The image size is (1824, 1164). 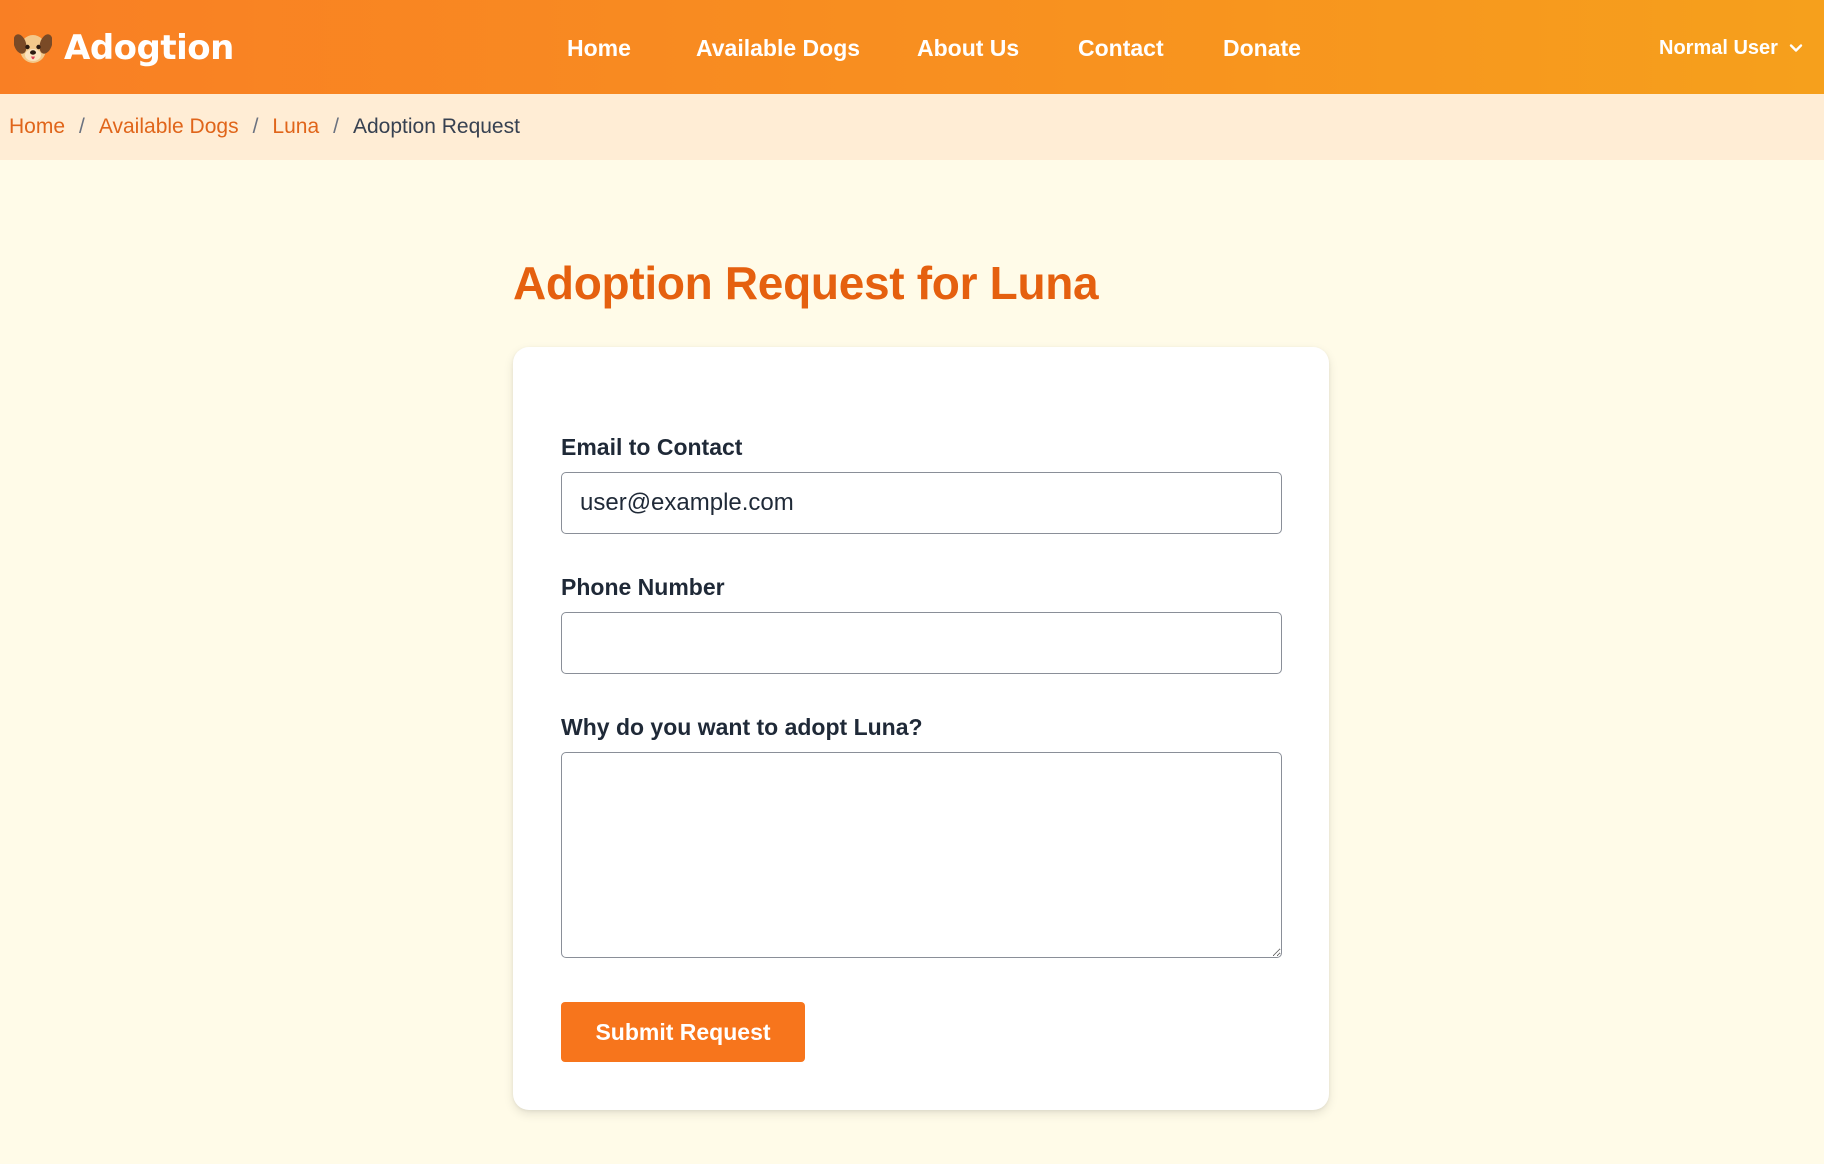 I want to click on reason-textarea, so click(x=921, y=855).